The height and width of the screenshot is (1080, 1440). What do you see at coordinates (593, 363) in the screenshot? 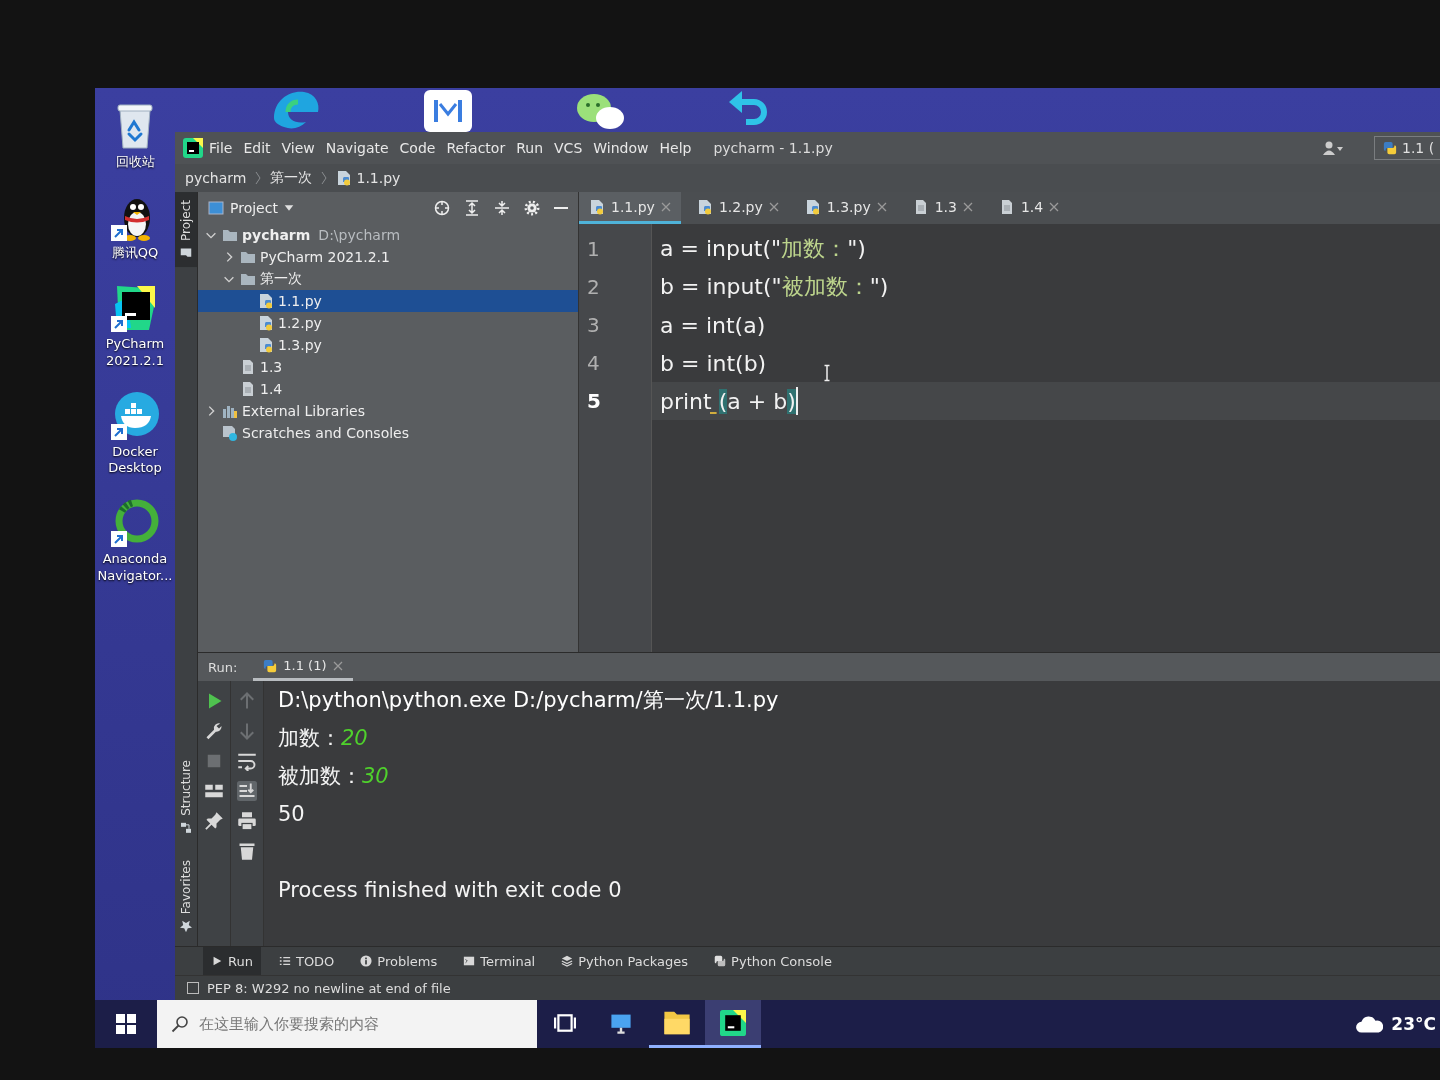
I see `line-number: 4` at bounding box center [593, 363].